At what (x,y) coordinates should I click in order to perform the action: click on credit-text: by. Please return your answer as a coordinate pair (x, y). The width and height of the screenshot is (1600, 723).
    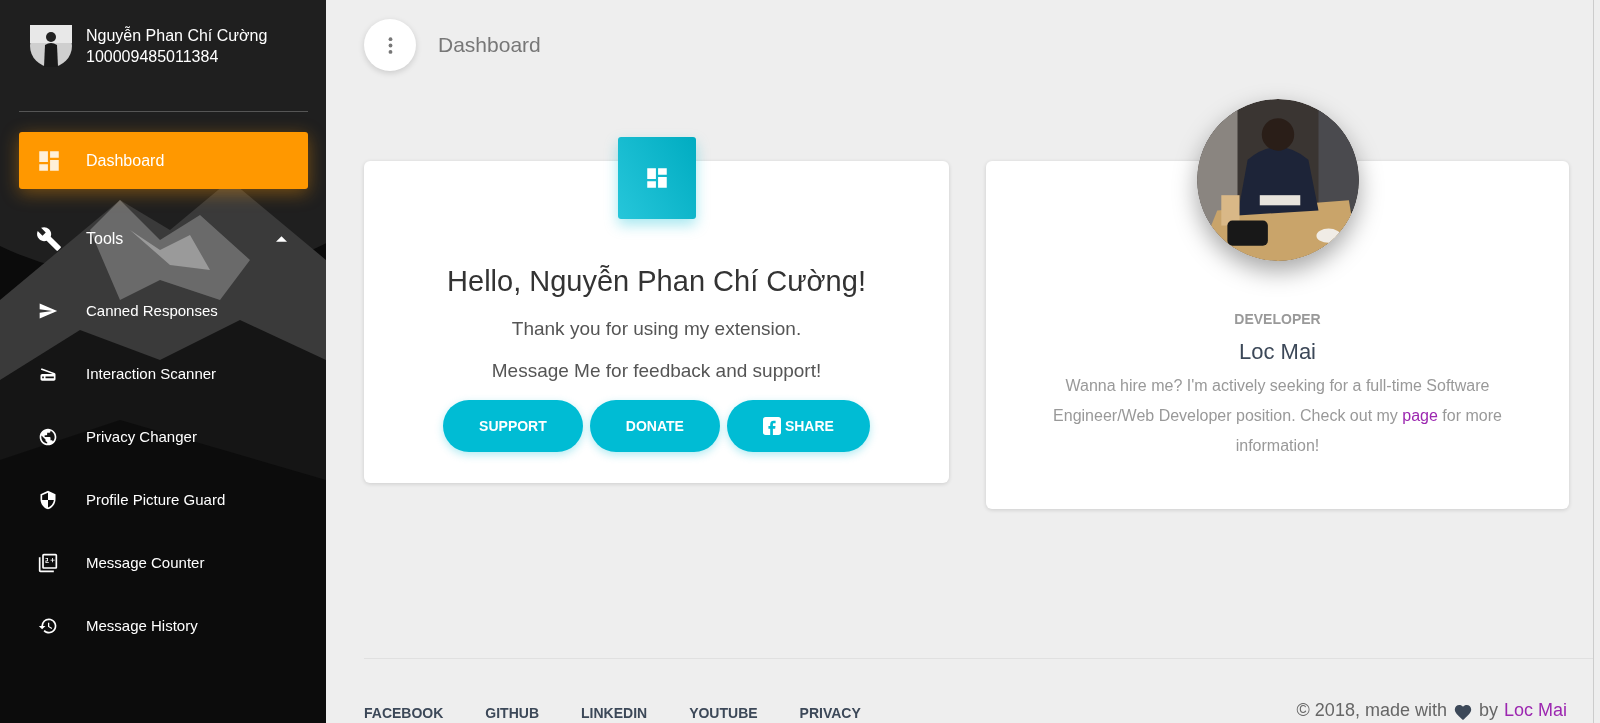
    Looking at the image, I should click on (1488, 710).